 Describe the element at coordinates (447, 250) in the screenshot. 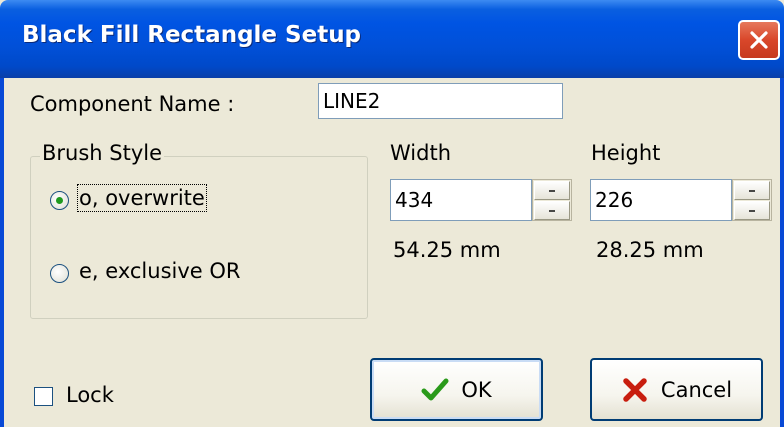

I see `width-mm-value: 54.25 mm` at that location.